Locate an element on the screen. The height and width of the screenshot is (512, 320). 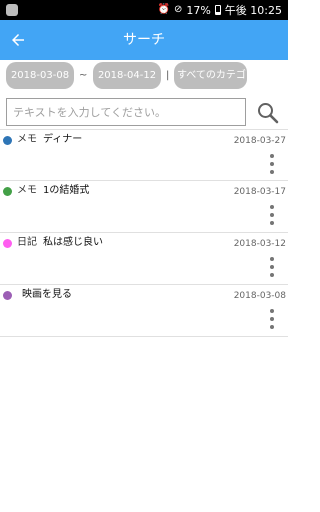
battery-icon is located at coordinates (217, 10).